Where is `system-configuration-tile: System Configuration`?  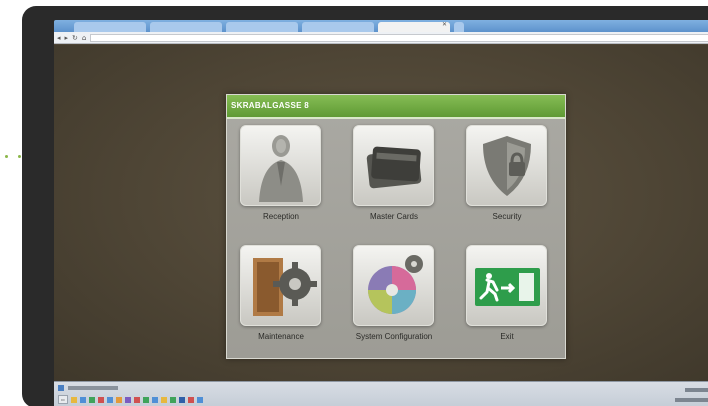
system-configuration-tile: System Configuration is located at coordinates (396, 301).